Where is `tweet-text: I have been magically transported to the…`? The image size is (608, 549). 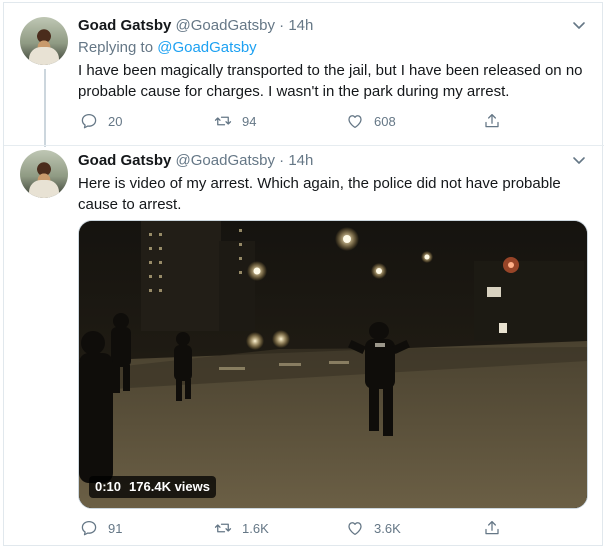 tweet-text: I have been magically transported to the… is located at coordinates (330, 81).